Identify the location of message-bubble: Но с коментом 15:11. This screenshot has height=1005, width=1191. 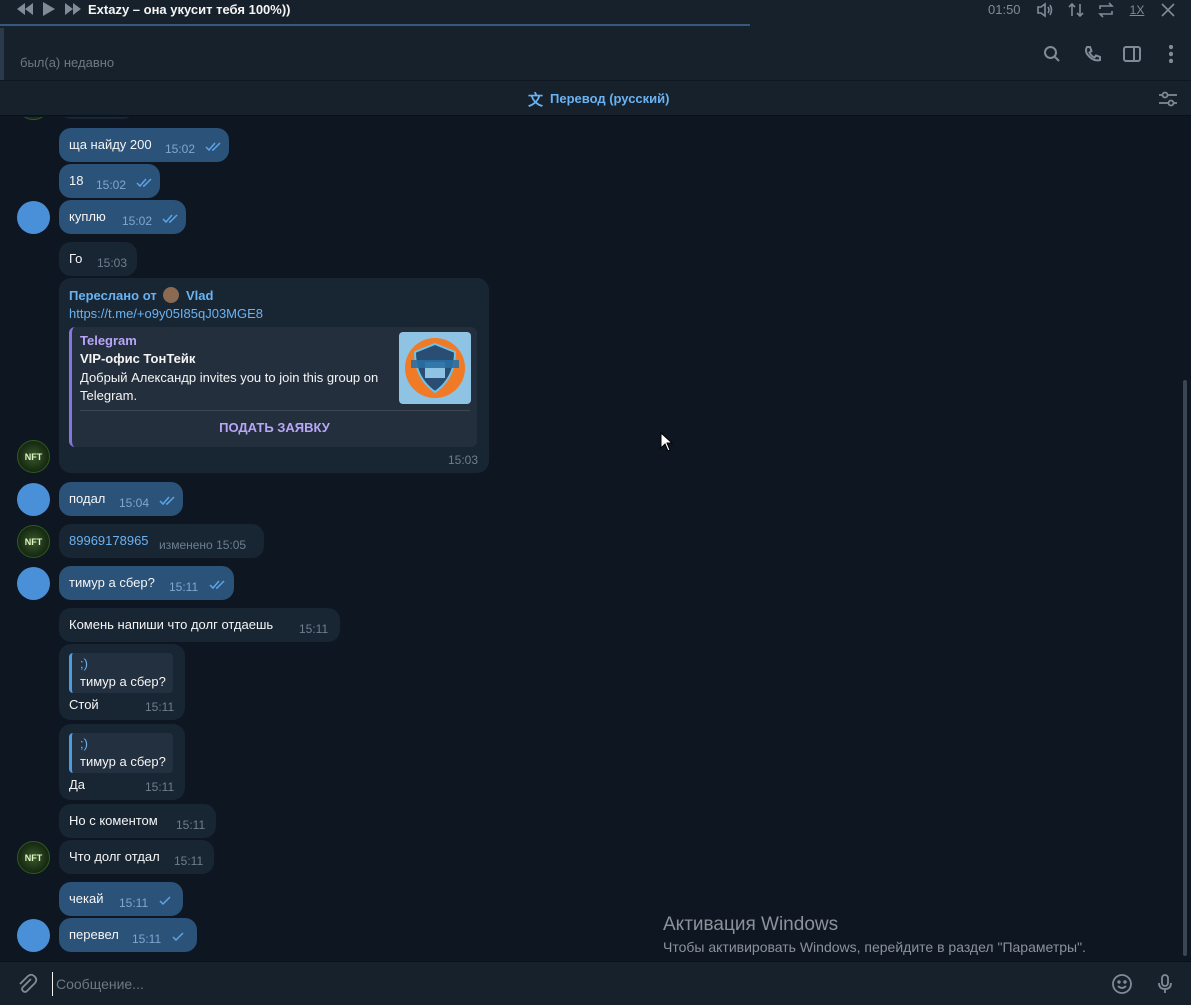
(137, 821).